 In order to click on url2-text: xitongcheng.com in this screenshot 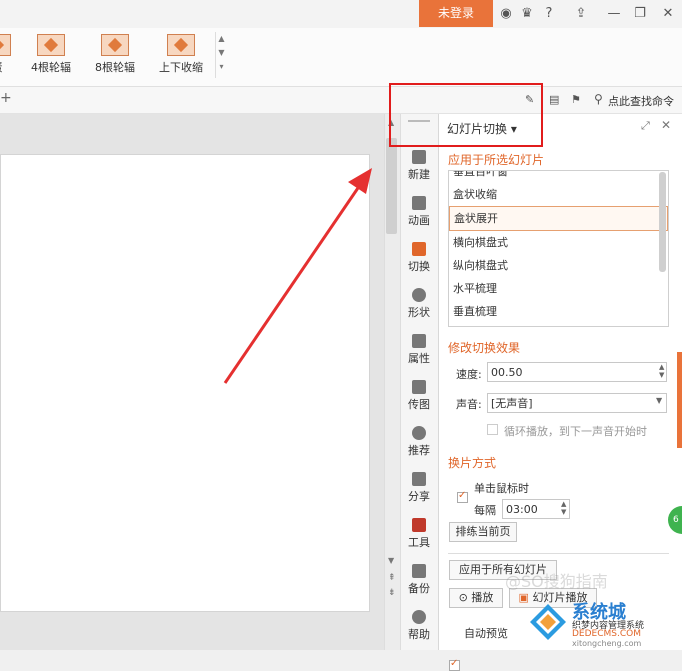, I will do `click(607, 643)`.